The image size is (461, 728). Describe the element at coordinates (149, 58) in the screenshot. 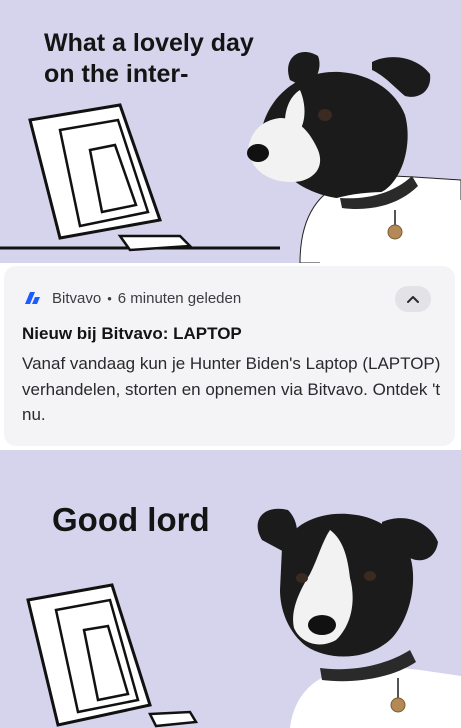

I see `top-meme-caption: What a lovely day on the inter-` at that location.